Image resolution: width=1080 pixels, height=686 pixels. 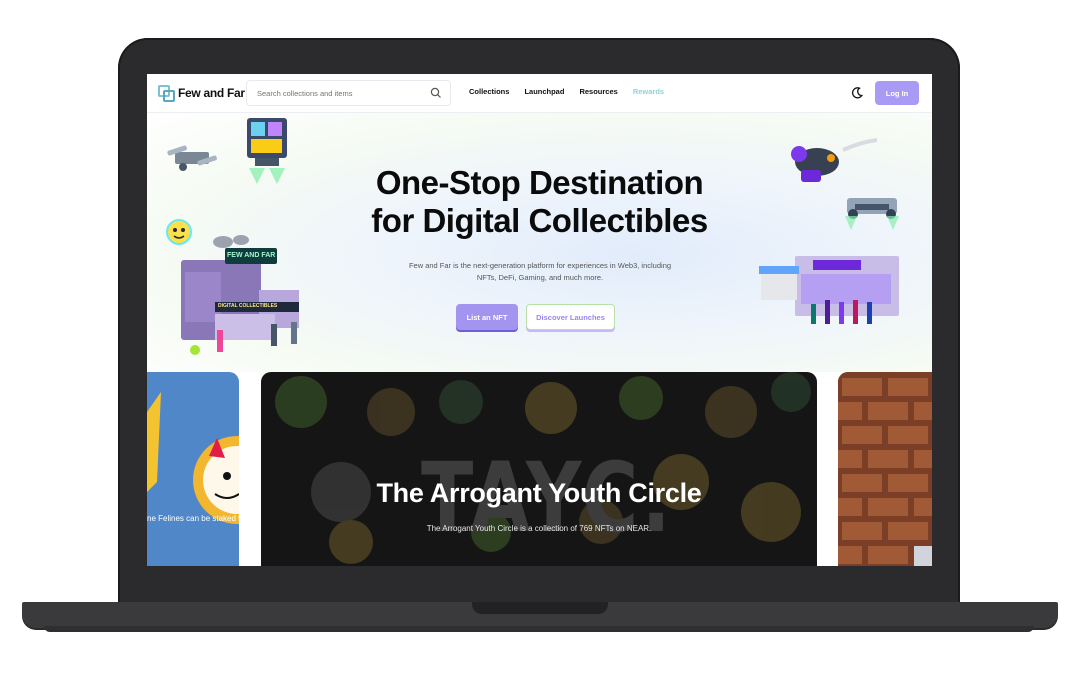 What do you see at coordinates (574, 91) in the screenshot?
I see `nav-links: Collections Launchpad Resources Rewards` at bounding box center [574, 91].